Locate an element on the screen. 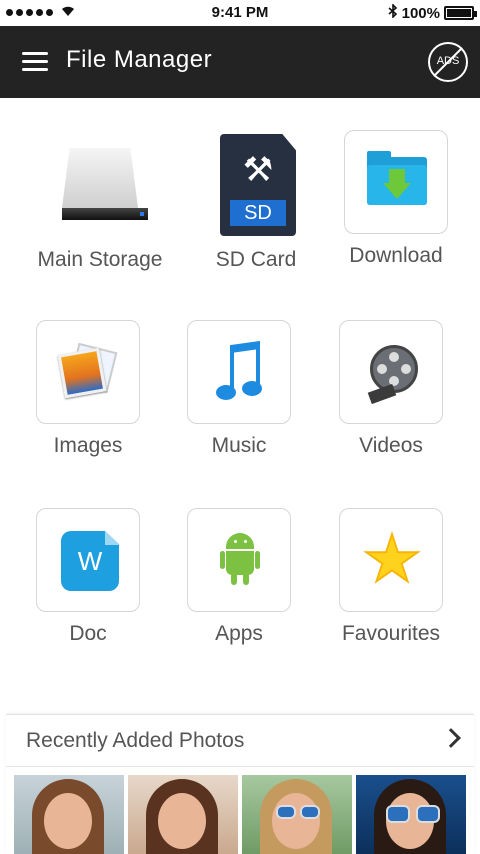 This screenshot has height=854, width=480. category-label: Doc is located at coordinates (88, 633).